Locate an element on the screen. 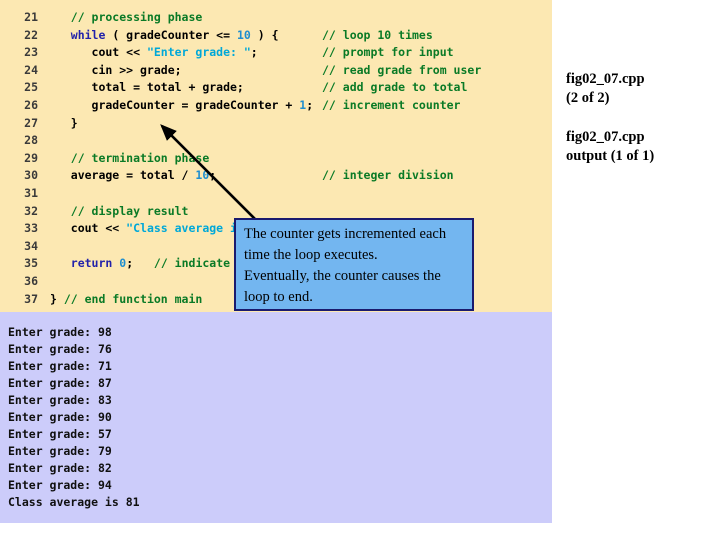  code-line: 28 is located at coordinates (276, 141).